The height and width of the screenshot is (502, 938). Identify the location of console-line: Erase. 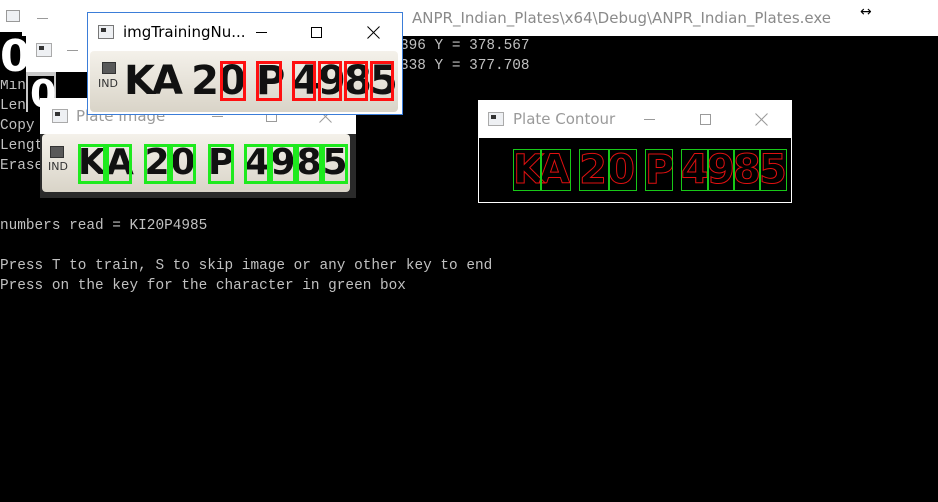
(22, 166).